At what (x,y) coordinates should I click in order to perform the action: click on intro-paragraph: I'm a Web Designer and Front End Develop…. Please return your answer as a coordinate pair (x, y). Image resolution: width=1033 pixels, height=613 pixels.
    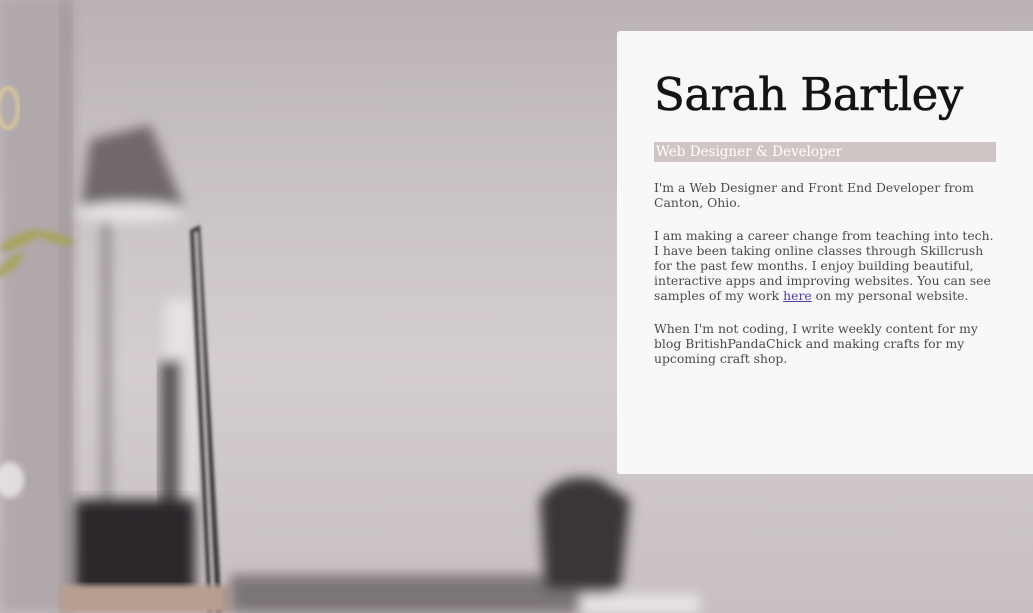
    Looking at the image, I should click on (814, 195).